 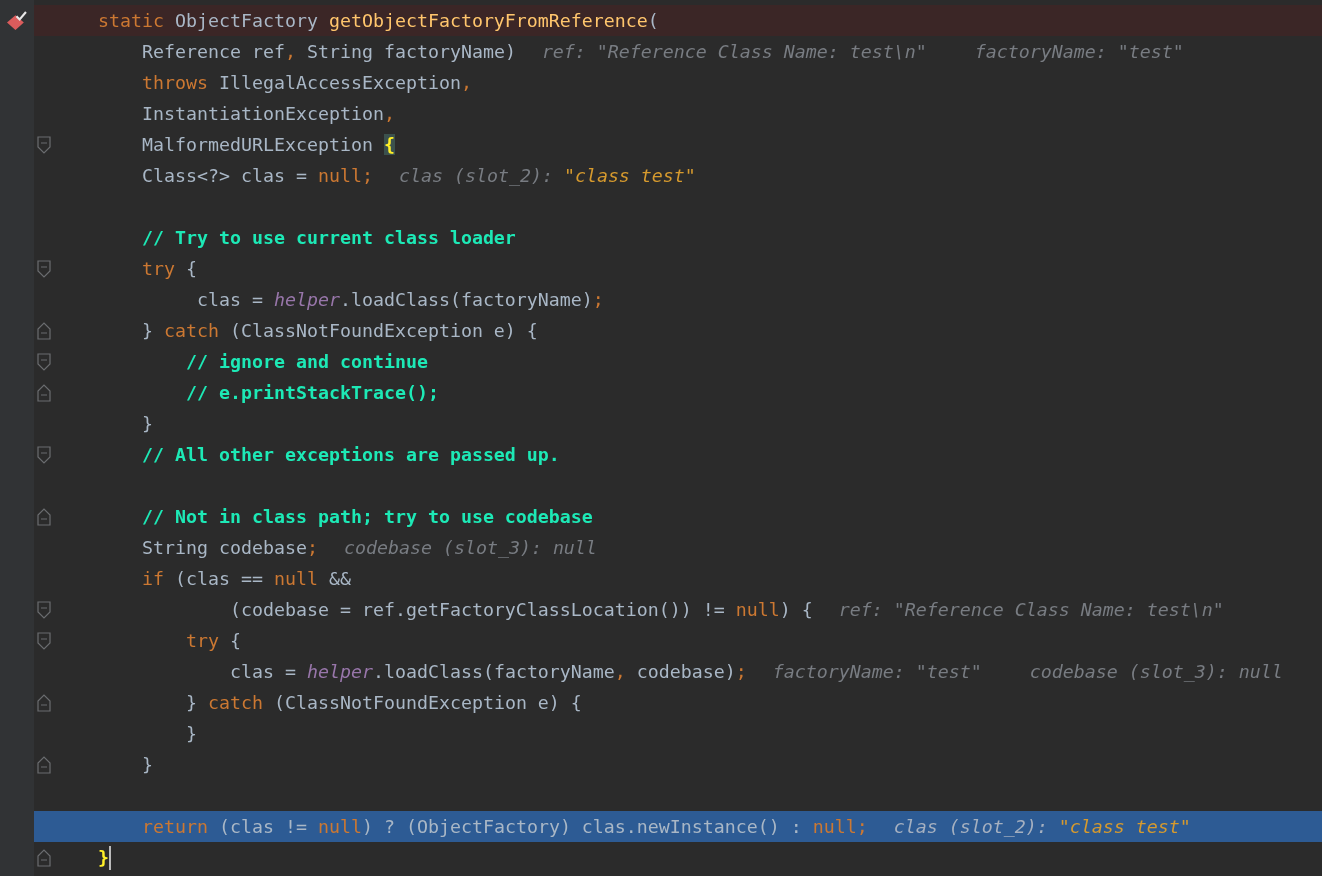 What do you see at coordinates (306, 361) in the screenshot?
I see `code-line: // ignore and continue` at bounding box center [306, 361].